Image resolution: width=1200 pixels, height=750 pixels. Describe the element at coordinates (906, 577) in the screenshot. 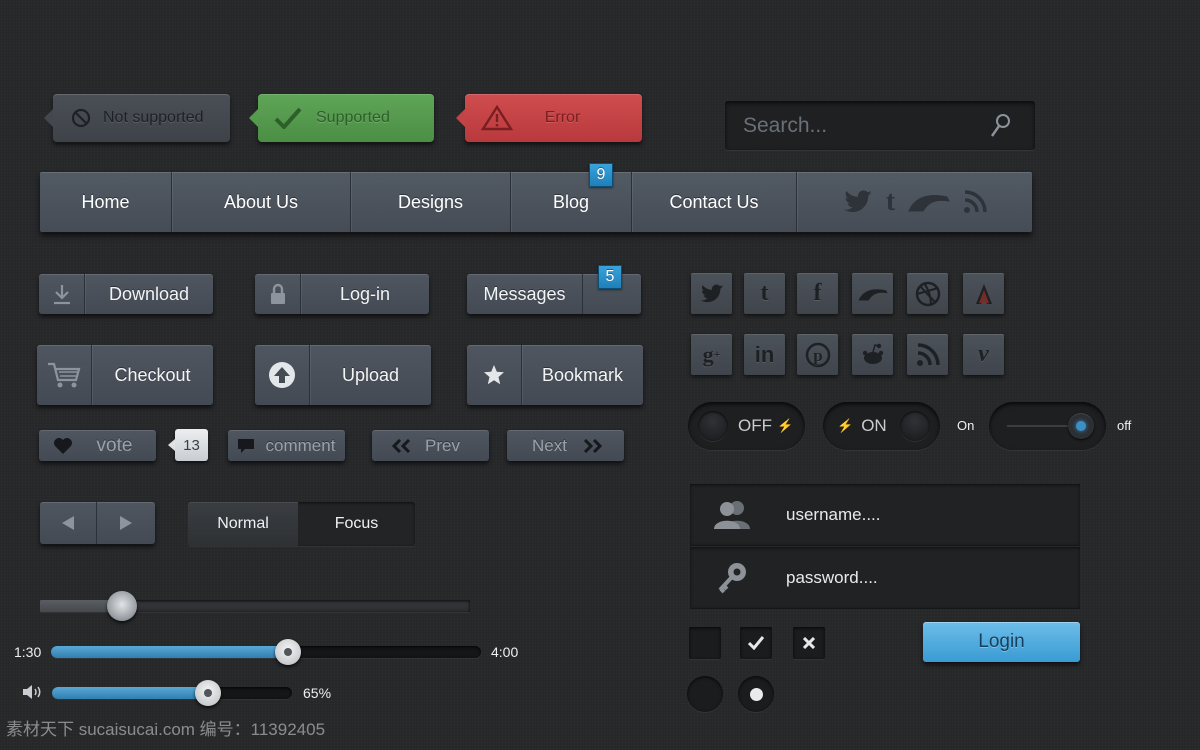

I see `password-input` at that location.